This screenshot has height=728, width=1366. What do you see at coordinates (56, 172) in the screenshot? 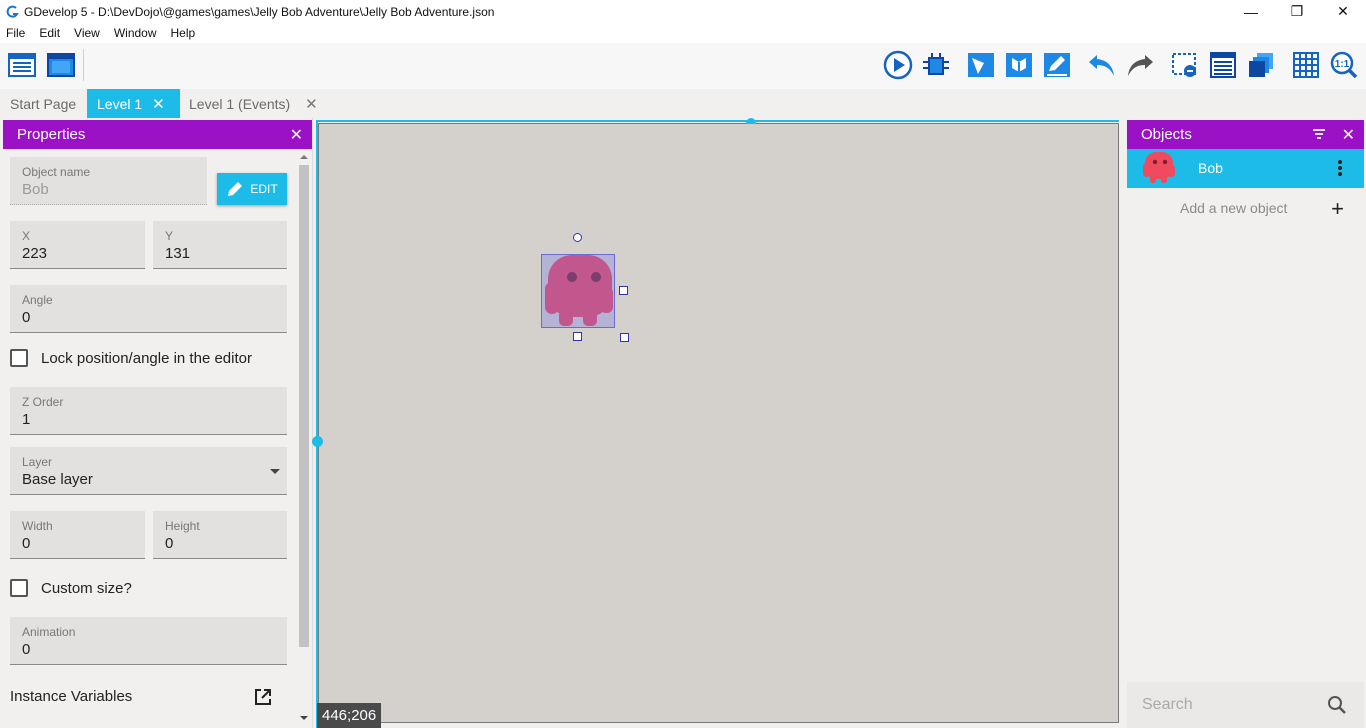
I see `field-label: Object name` at bounding box center [56, 172].